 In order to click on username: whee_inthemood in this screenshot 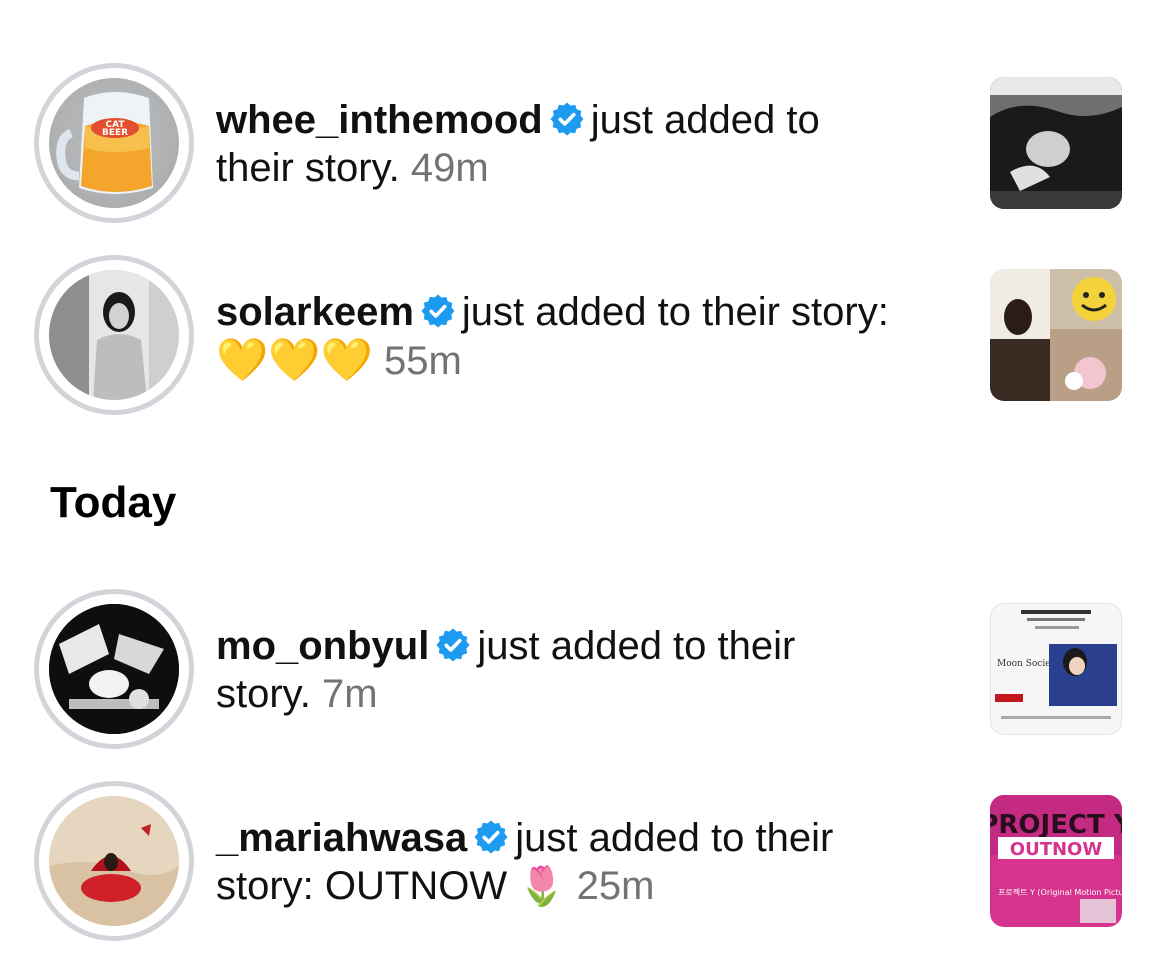, I will do `click(379, 120)`.